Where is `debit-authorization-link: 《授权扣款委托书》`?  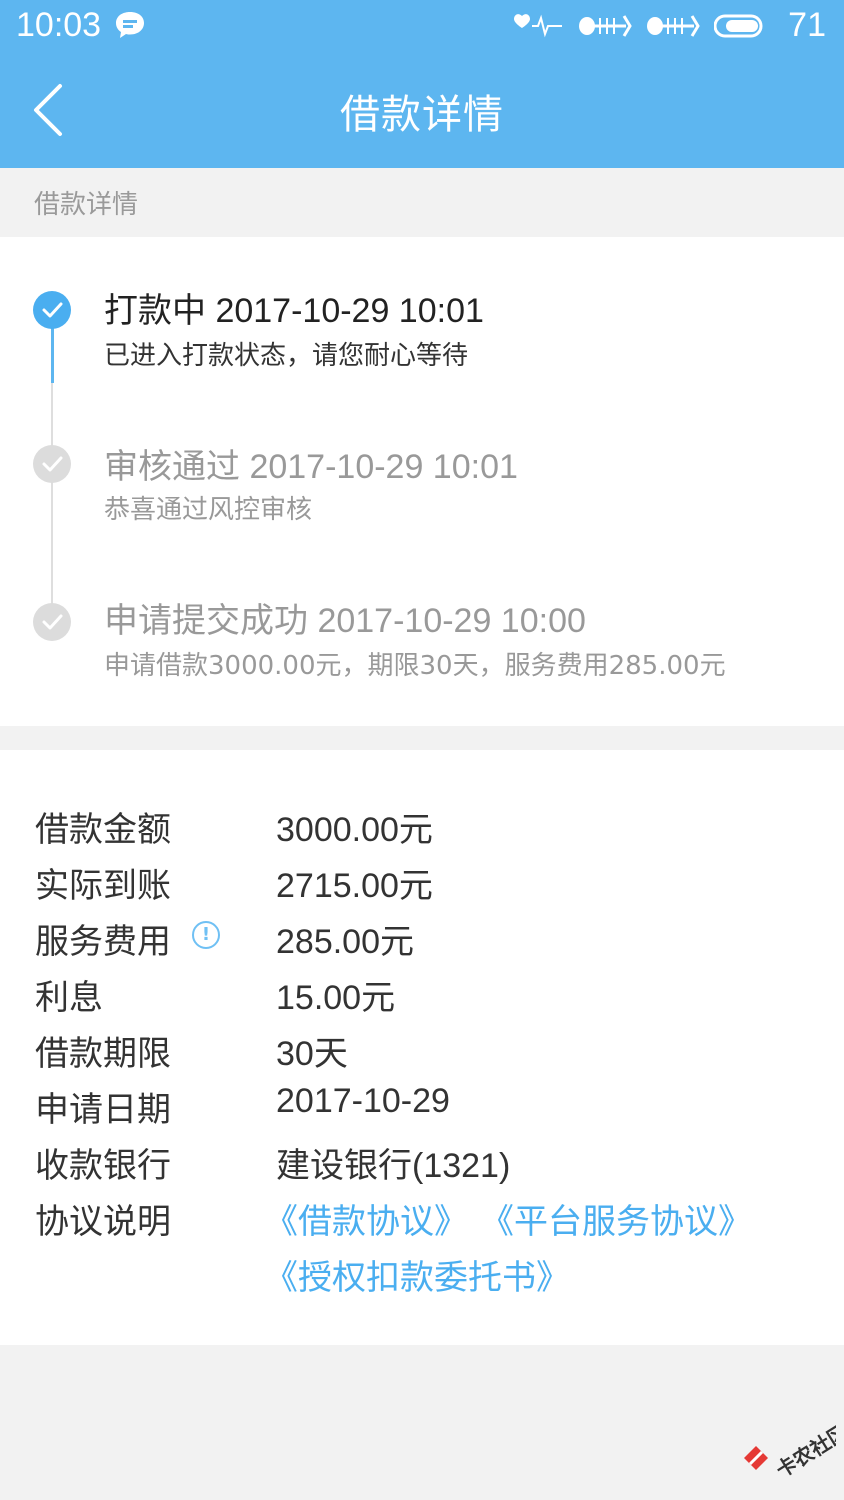
debit-authorization-link: 《授权扣款委托书》 is located at coordinates (417, 1274).